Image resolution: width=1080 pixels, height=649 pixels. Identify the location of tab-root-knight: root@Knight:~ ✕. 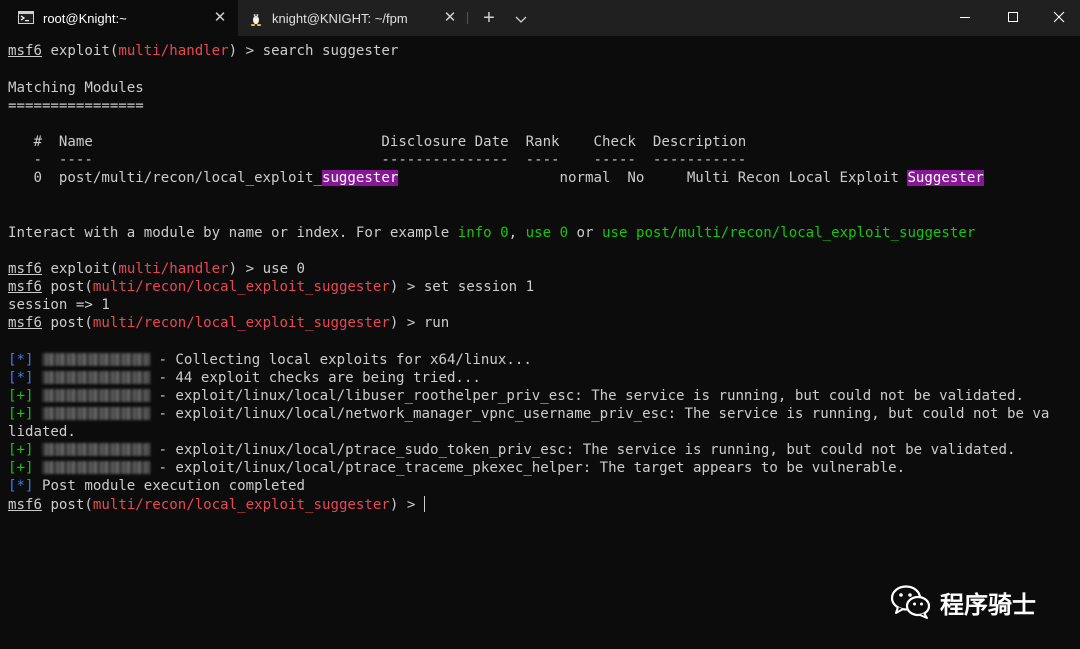
(119, 18).